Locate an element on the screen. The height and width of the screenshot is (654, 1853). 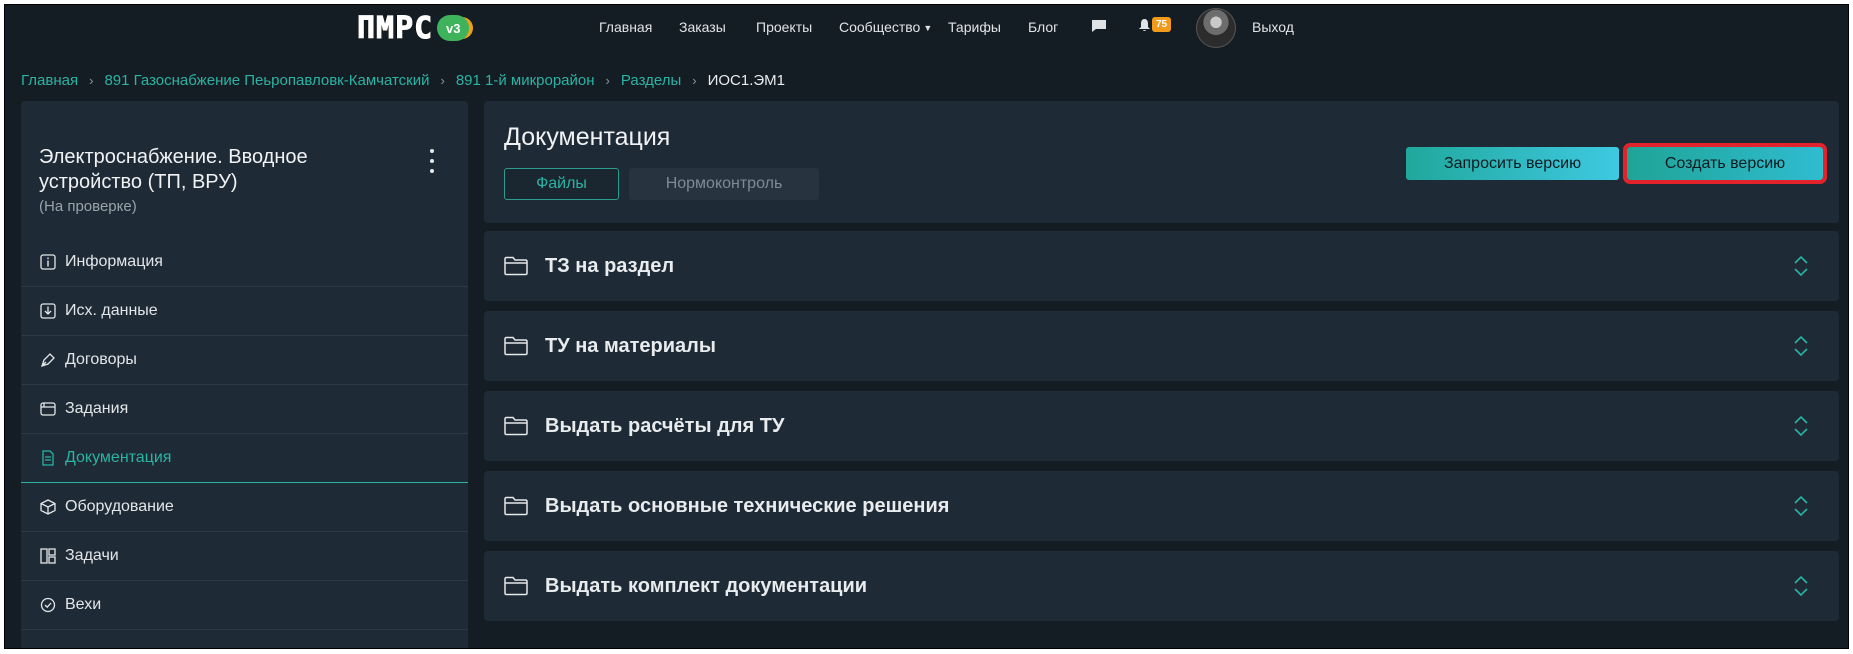
sidebar-item-information: Информация is located at coordinates (244, 262).